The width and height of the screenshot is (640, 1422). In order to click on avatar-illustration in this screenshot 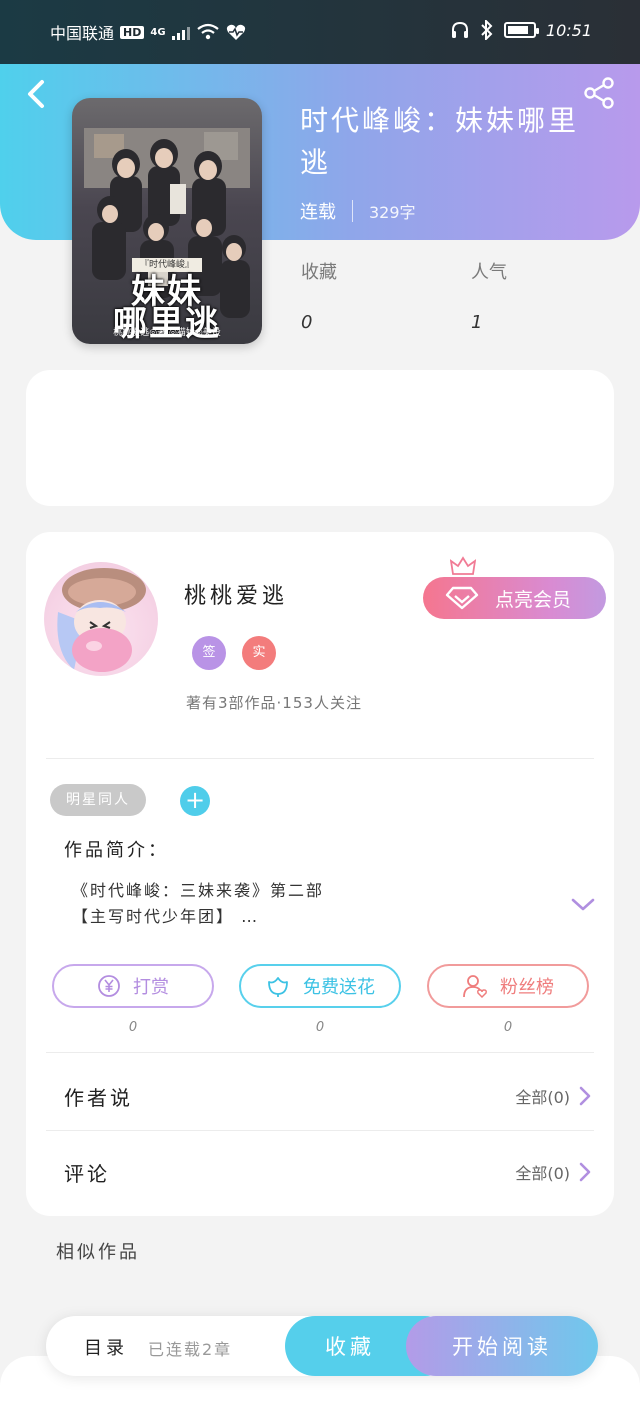, I will do `click(101, 620)`.